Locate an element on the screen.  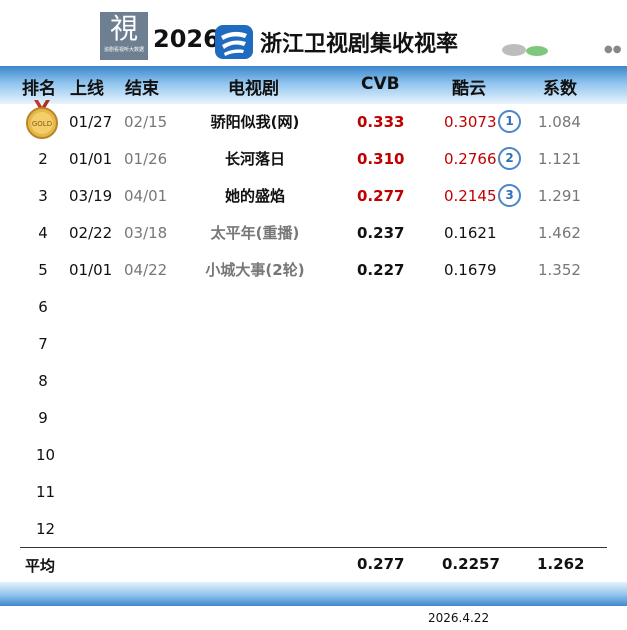
row-end: 04/01 is located at coordinates (146, 196).